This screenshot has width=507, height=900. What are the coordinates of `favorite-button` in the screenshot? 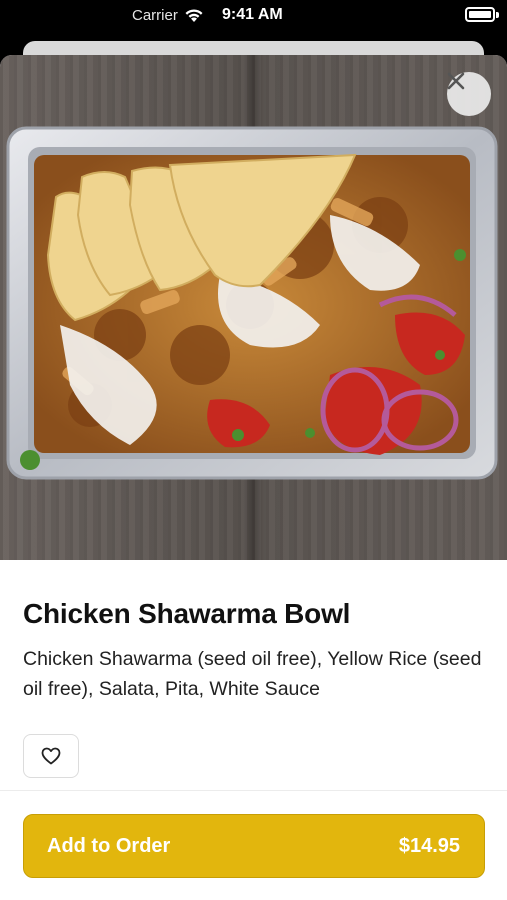 It's located at (51, 756).